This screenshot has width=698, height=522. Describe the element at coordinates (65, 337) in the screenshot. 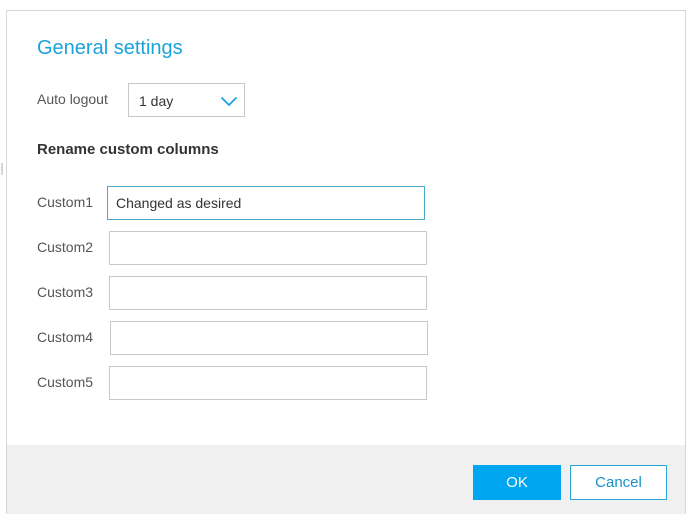

I see `custom4-label: Custom4` at that location.